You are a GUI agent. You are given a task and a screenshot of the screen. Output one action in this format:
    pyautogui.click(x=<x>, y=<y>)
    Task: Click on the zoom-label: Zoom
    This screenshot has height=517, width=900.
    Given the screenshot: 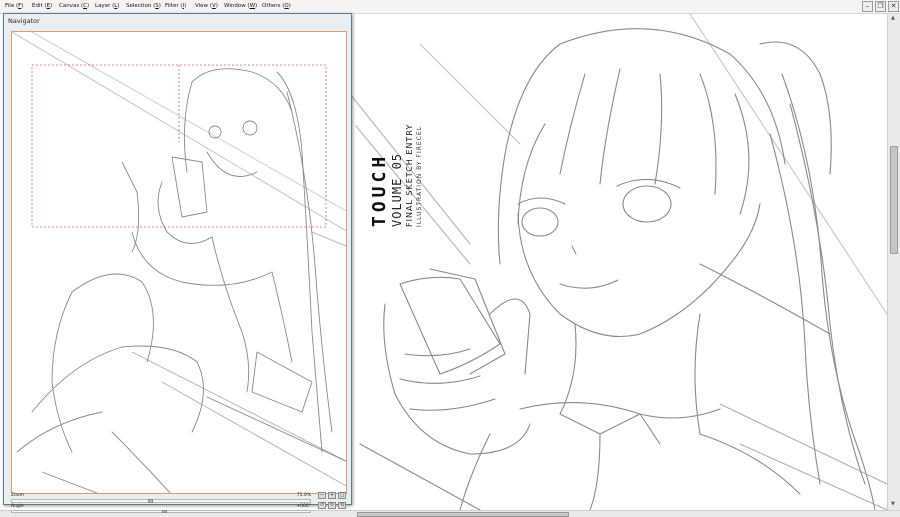 What is the action you would take?
    pyautogui.click(x=17, y=495)
    